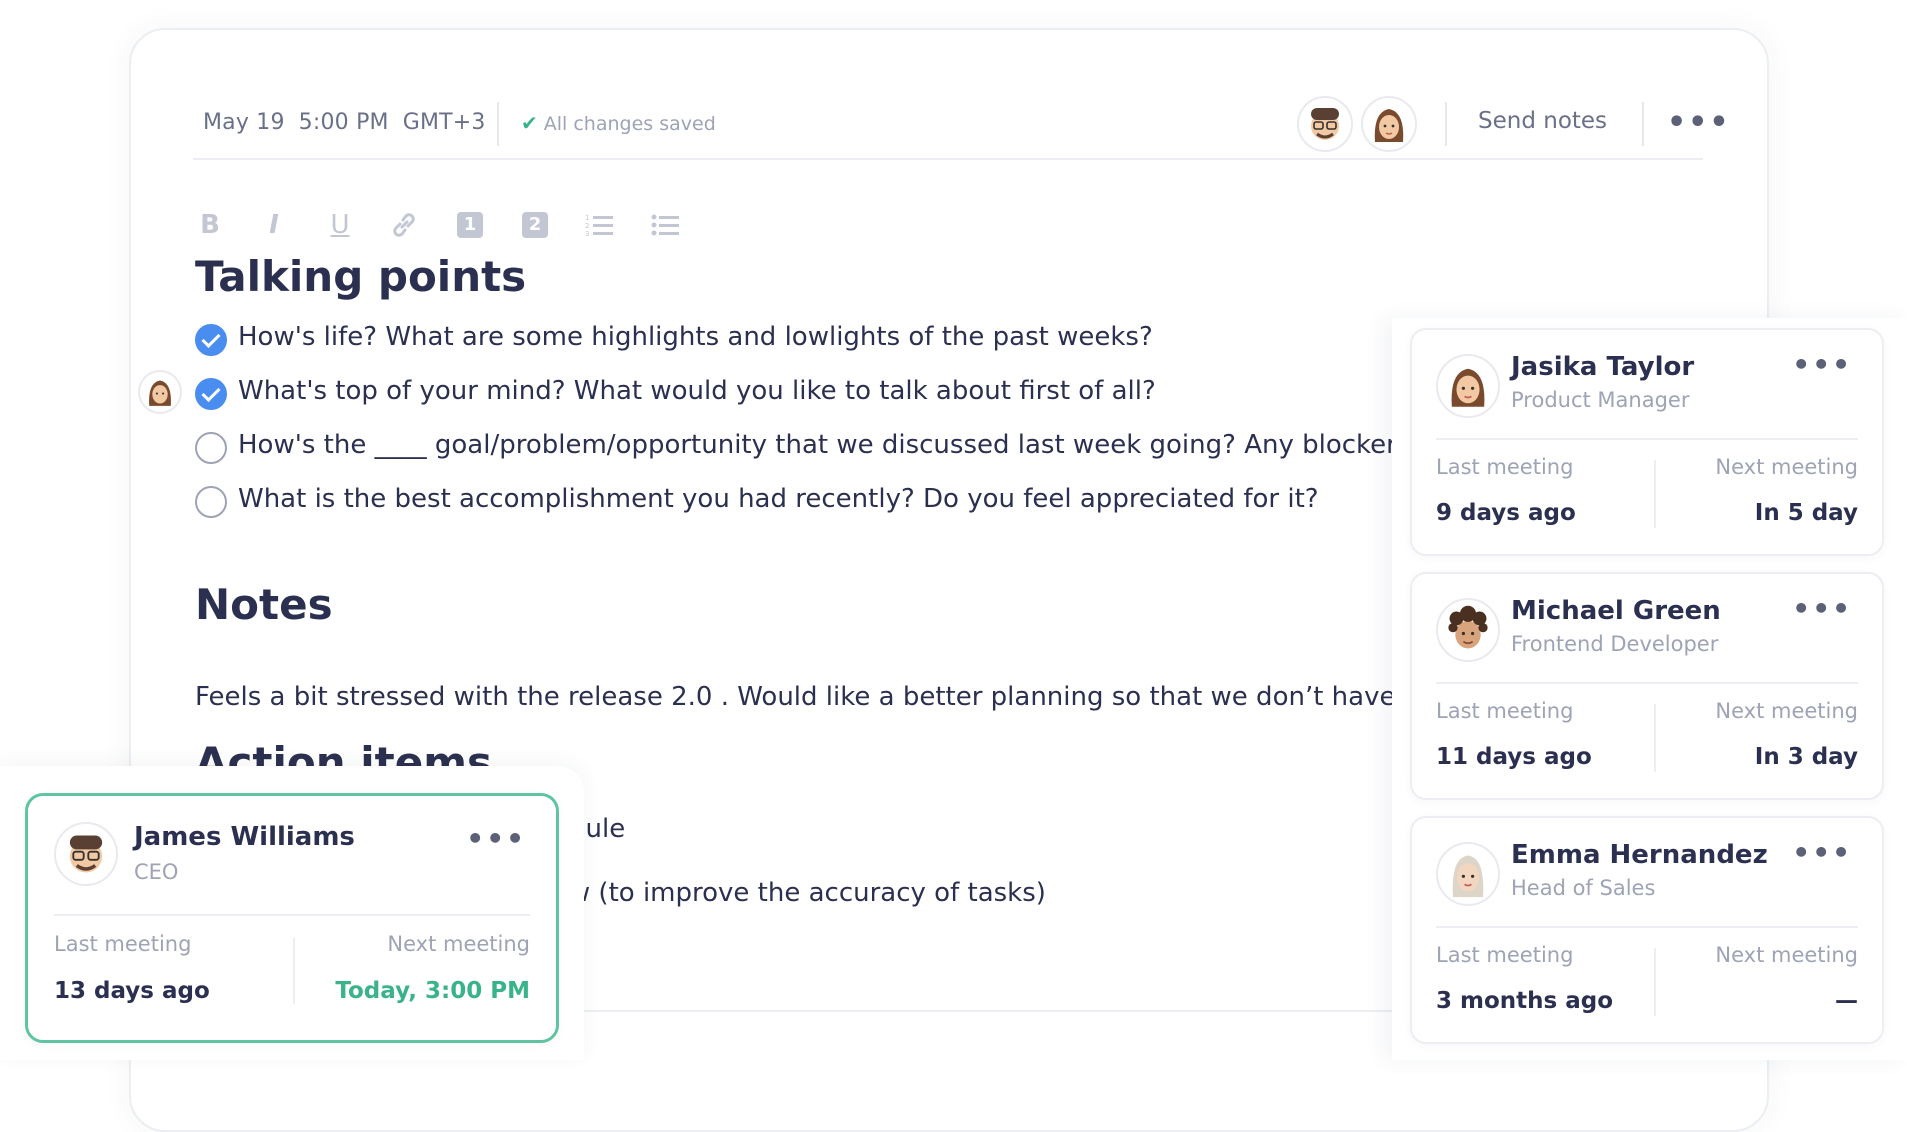 The height and width of the screenshot is (1132, 1907). Describe the element at coordinates (432, 991) in the screenshot. I see `next-meeting-value: Today, 3:00 PM` at that location.